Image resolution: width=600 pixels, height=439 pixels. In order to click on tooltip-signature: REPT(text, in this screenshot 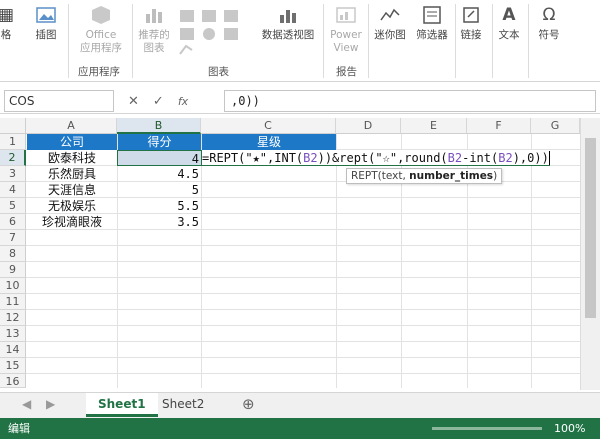, I will do `click(380, 176)`.